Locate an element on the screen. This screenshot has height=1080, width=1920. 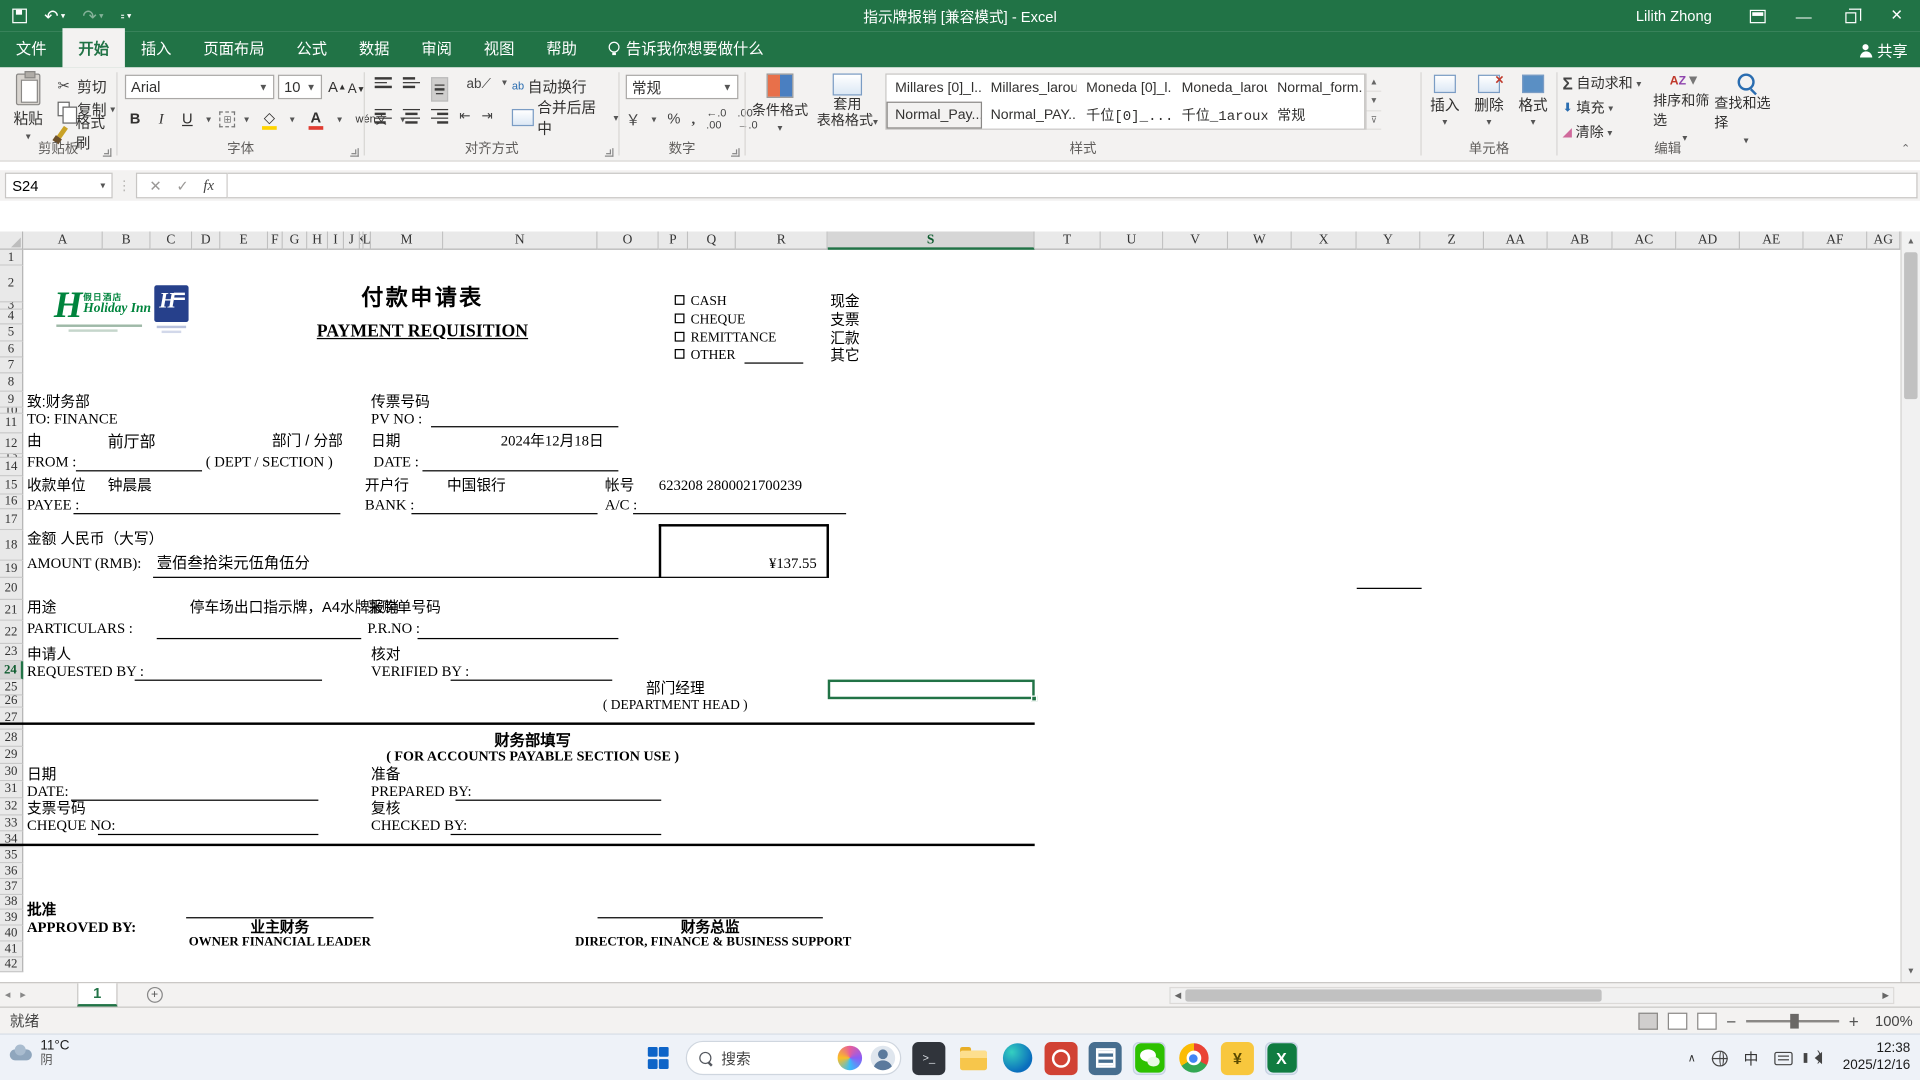
ribbon-tab-2: 插入 is located at coordinates (156, 47).